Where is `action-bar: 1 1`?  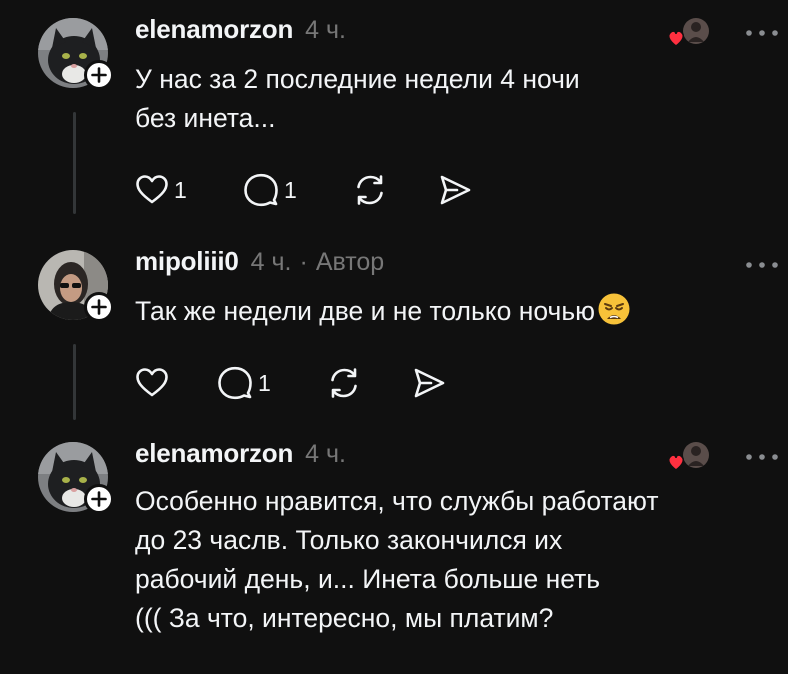
action-bar: 1 1 is located at coordinates (315, 190).